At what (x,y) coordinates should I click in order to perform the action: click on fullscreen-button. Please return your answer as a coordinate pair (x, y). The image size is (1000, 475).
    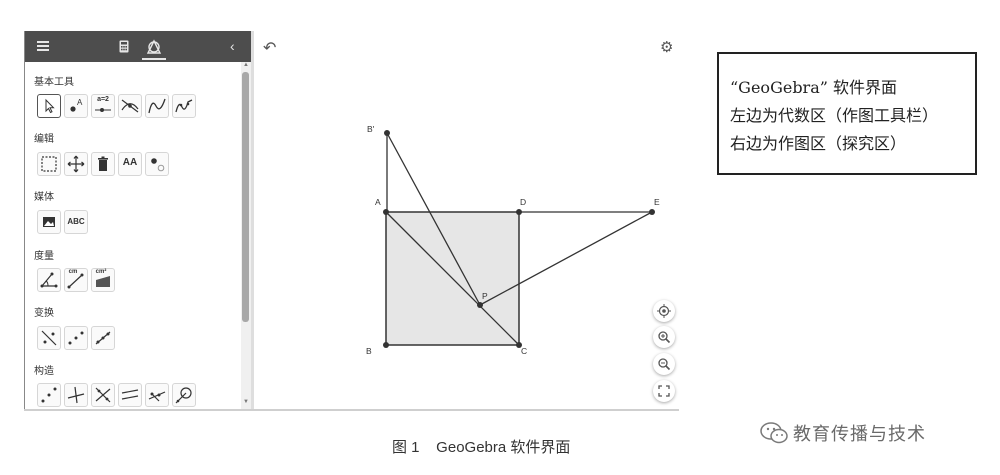
    Looking at the image, I should click on (664, 391).